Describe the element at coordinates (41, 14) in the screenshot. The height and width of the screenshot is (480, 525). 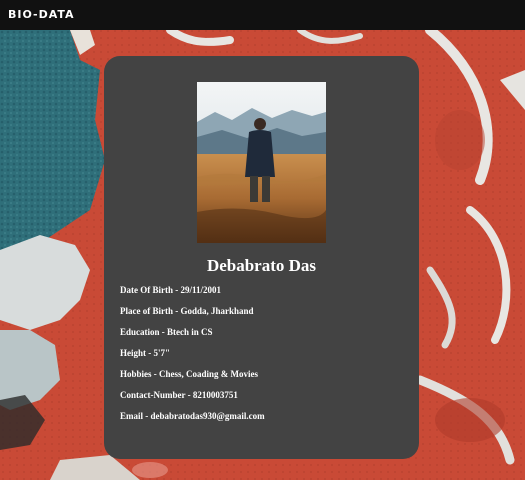
I see `brand-logo-link: BIO-DATA` at that location.